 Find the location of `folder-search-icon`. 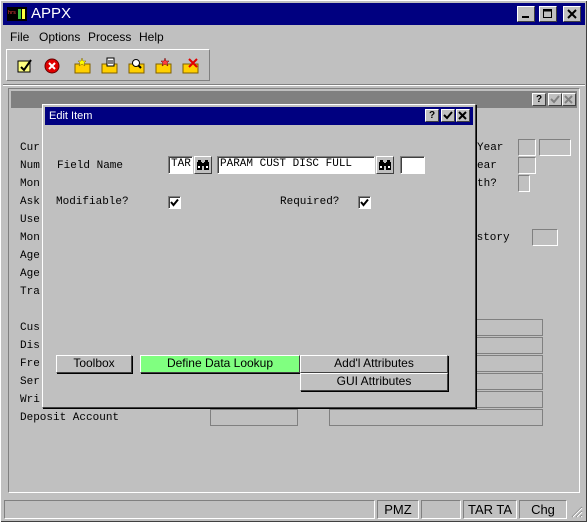

folder-search-icon is located at coordinates (137, 66).